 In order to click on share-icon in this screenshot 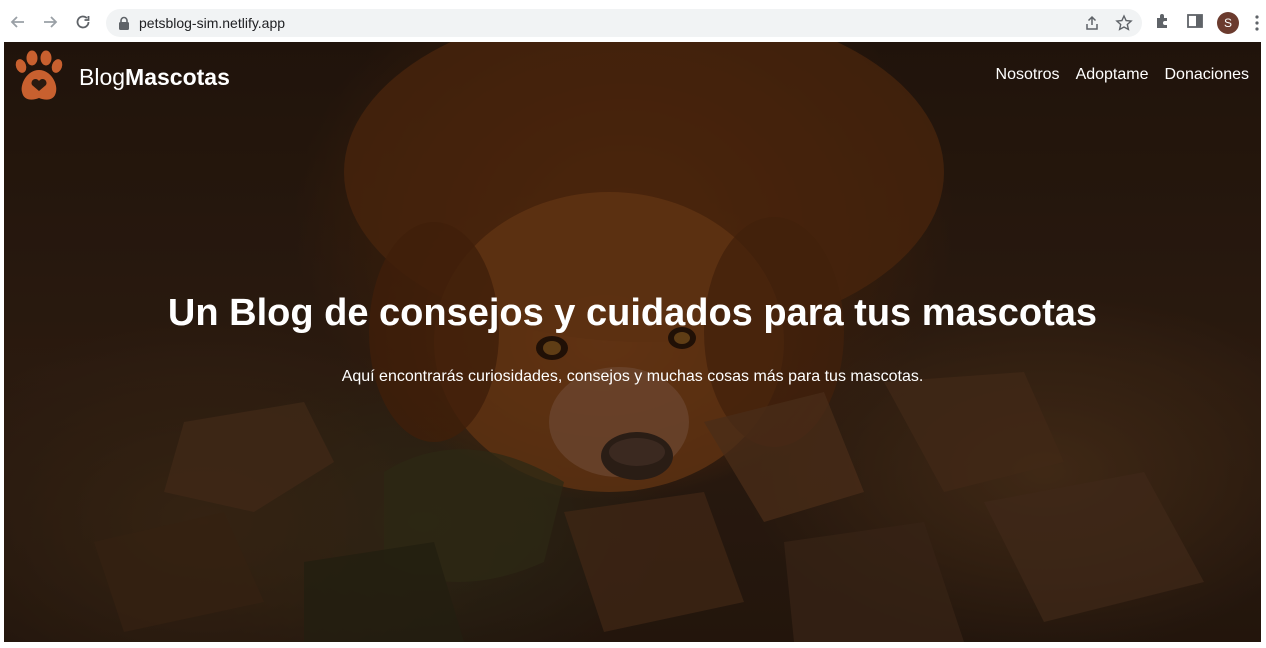, I will do `click(1092, 23)`.